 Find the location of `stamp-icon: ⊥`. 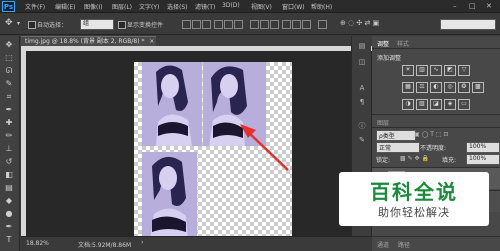

stamp-icon: ⊥ is located at coordinates (9, 149).